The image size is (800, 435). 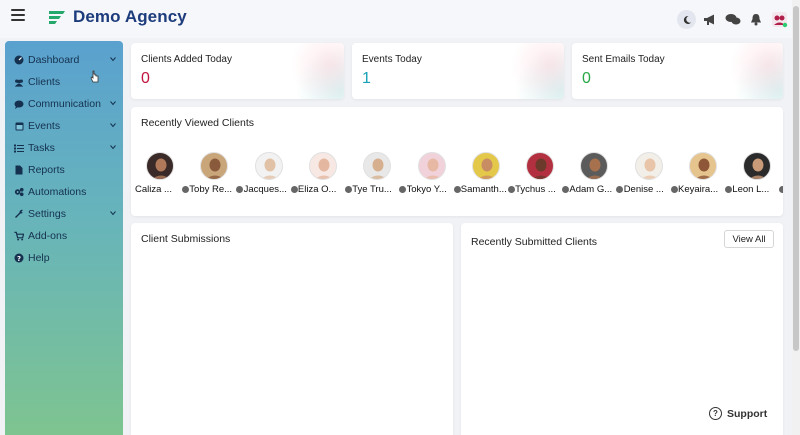 What do you see at coordinates (710, 20) in the screenshot?
I see `megaphone-icon` at bounding box center [710, 20].